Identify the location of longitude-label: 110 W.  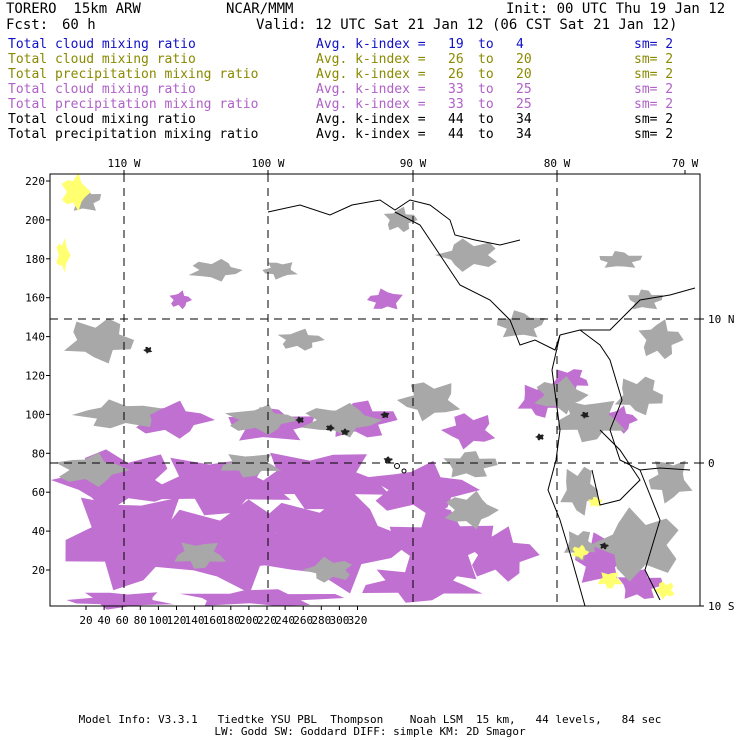
(123, 163).